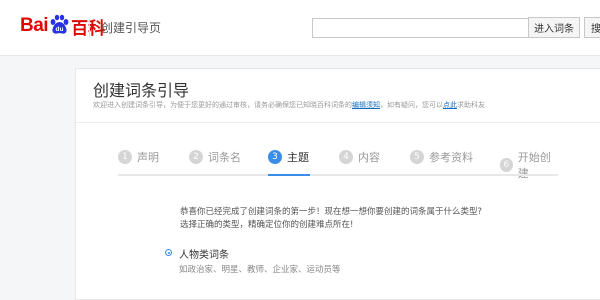 This screenshot has width=600, height=300. I want to click on step-number: 4, so click(346, 157).